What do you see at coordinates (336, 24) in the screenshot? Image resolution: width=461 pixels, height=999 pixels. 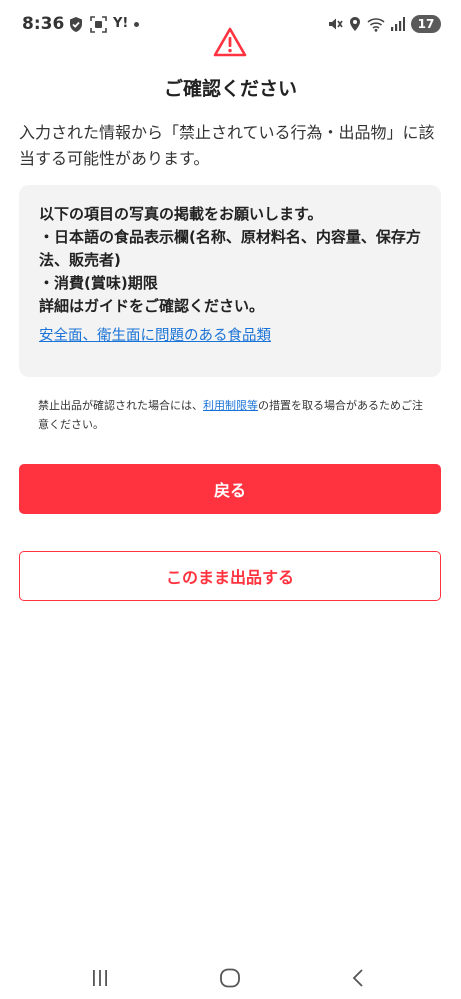 I see `mute-icon` at bounding box center [336, 24].